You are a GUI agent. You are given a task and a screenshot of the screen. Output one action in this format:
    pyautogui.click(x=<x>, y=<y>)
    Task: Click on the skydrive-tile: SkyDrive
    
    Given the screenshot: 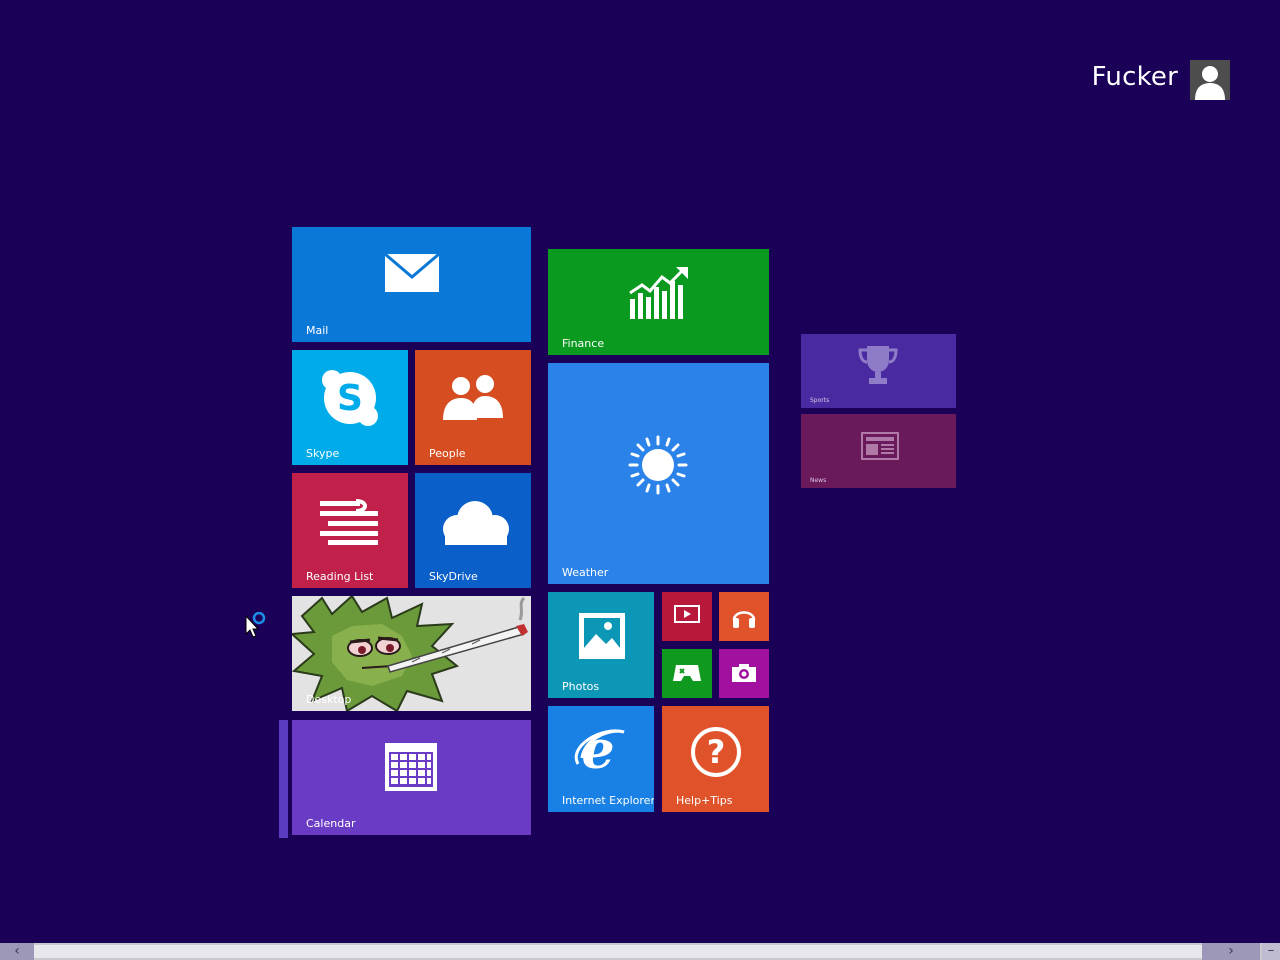 What is the action you would take?
    pyautogui.click(x=473, y=530)
    